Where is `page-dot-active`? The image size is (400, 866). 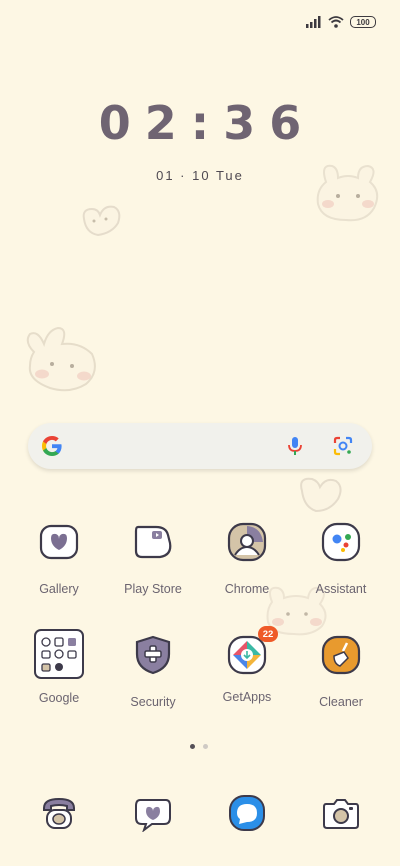
page-dot-active is located at coordinates (192, 746).